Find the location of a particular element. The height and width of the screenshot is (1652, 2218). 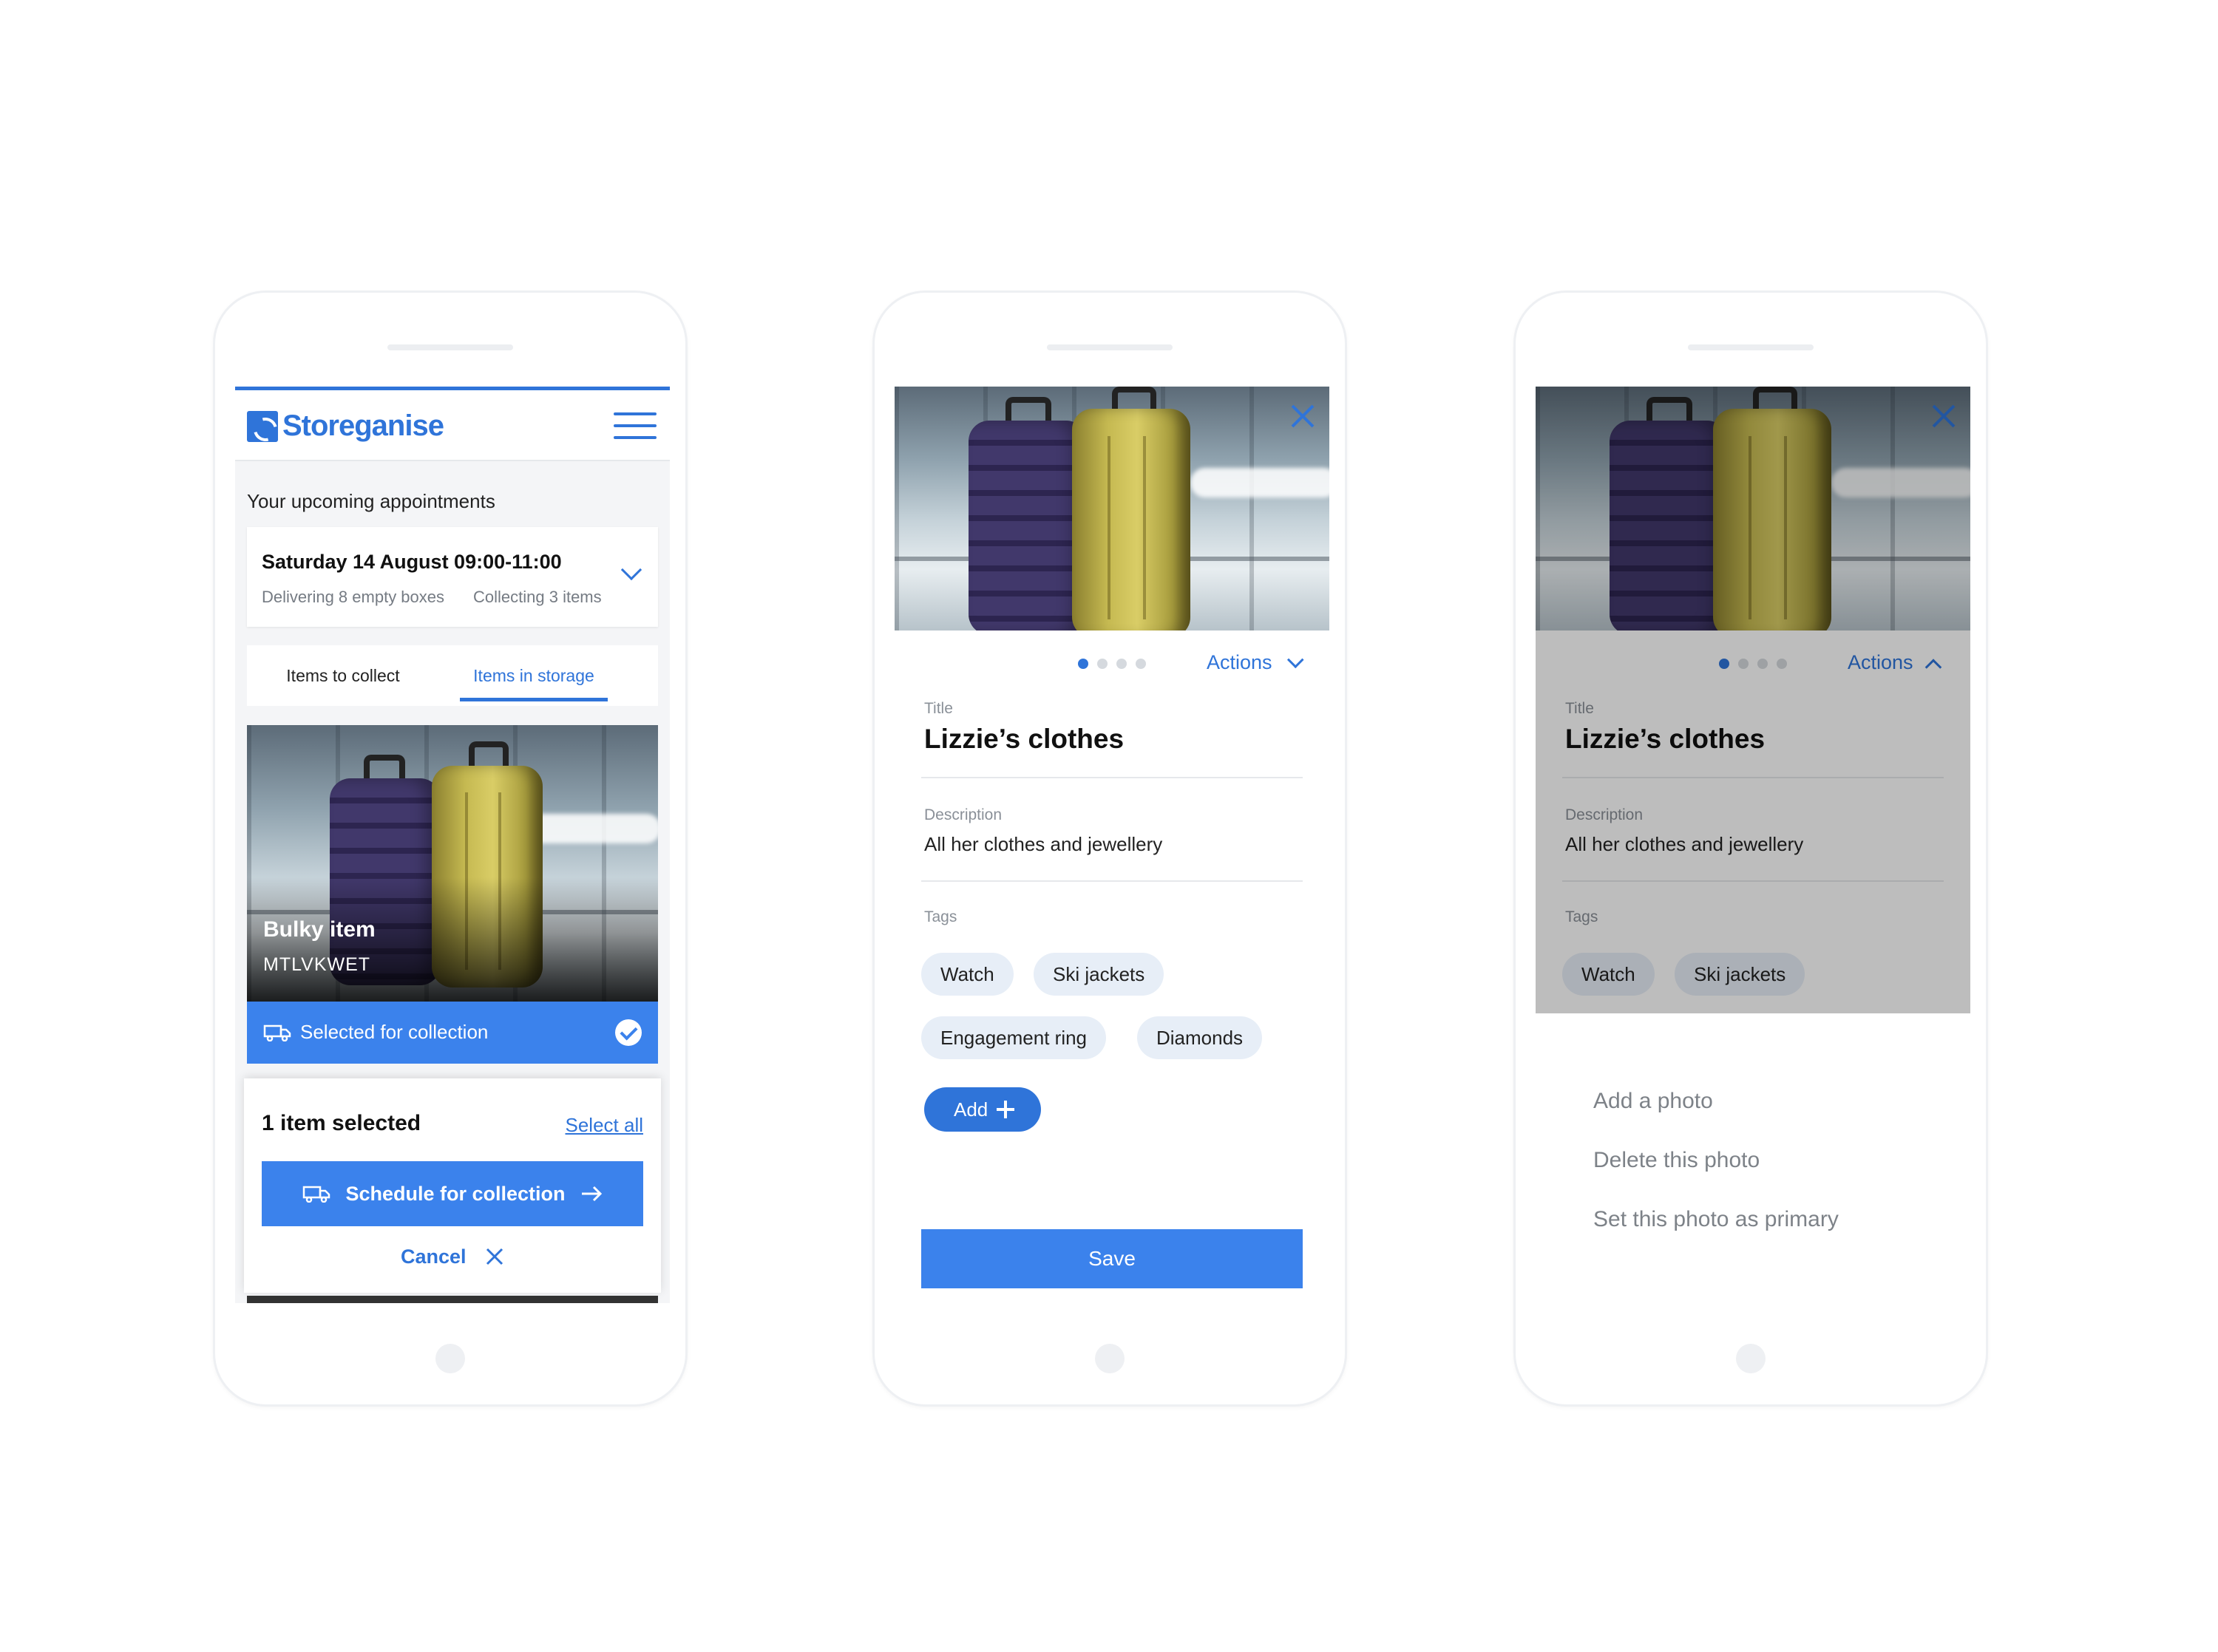

hamburger-icon is located at coordinates (635, 426).